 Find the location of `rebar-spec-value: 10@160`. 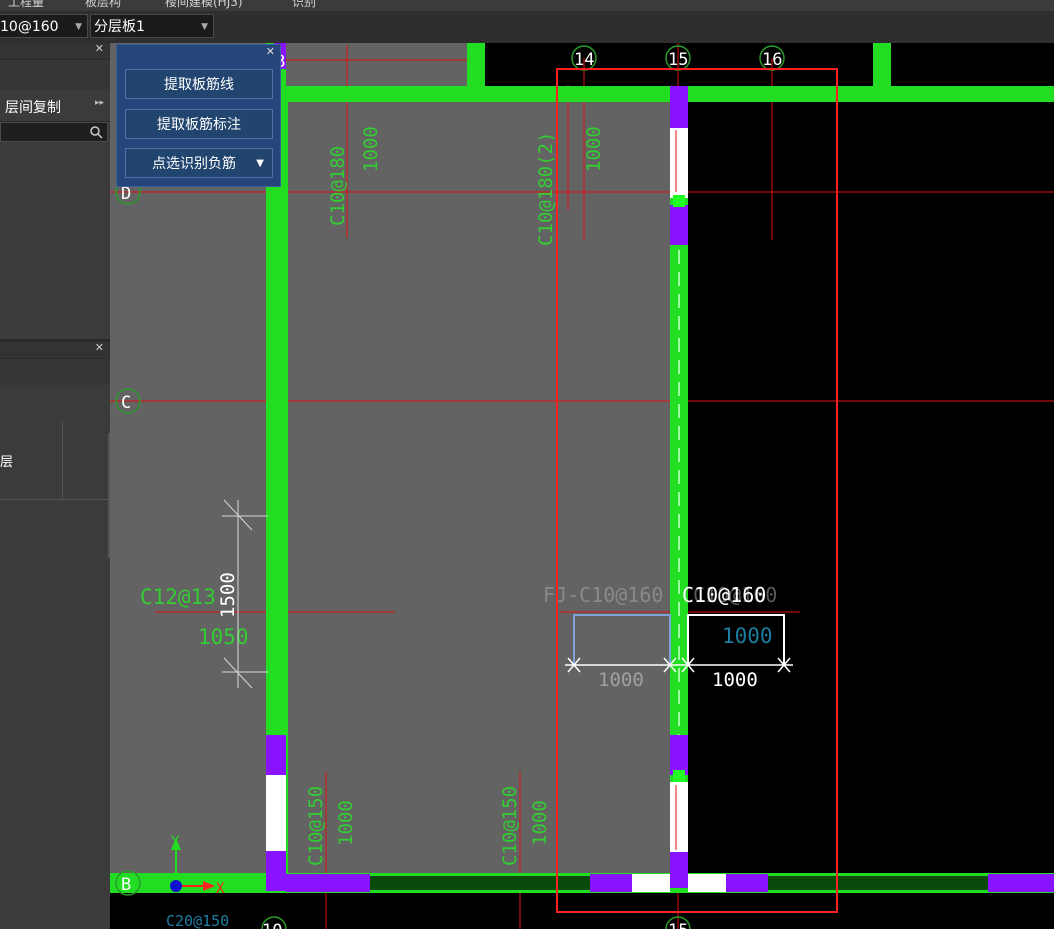

rebar-spec-value: 10@160 is located at coordinates (29, 27).